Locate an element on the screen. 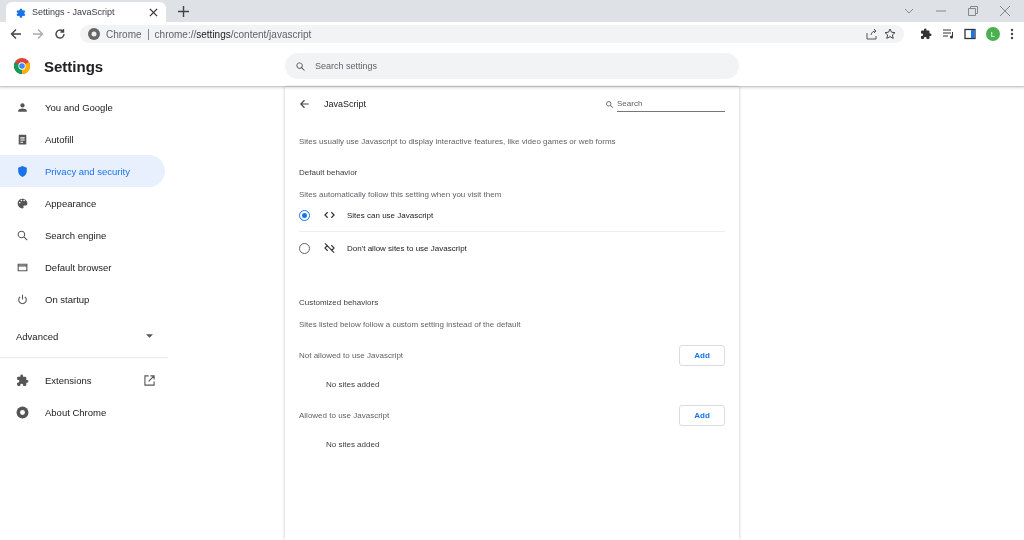  section-heading: Default behavior is located at coordinates (329, 172).